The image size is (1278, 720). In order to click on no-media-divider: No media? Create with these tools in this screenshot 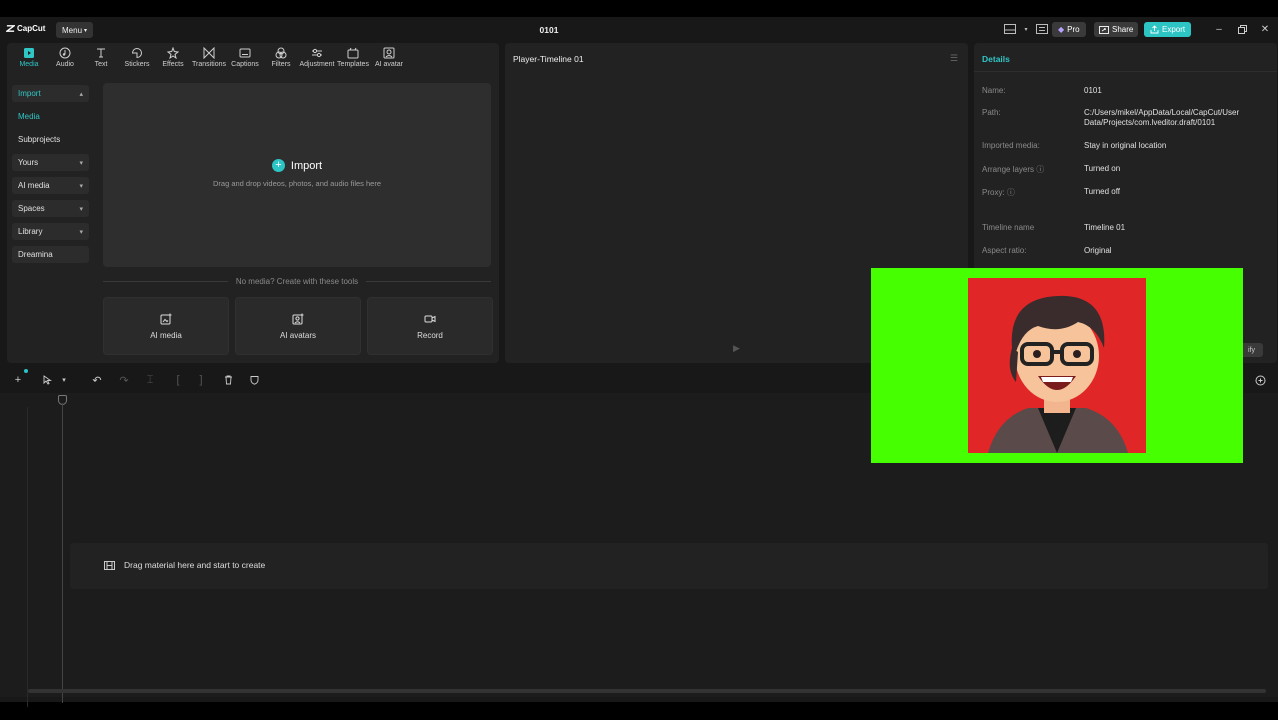, I will do `click(297, 281)`.